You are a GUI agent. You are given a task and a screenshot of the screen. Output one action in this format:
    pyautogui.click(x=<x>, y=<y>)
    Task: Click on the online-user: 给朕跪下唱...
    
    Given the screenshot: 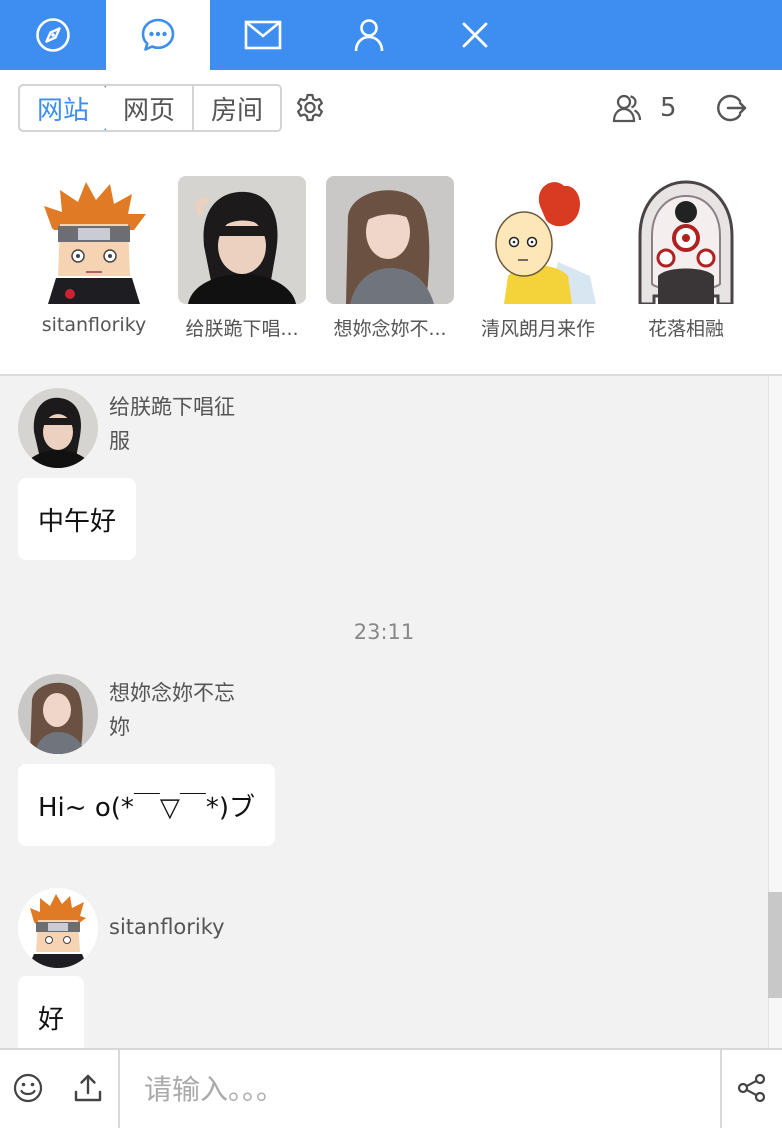 What is the action you would take?
    pyautogui.click(x=242, y=258)
    